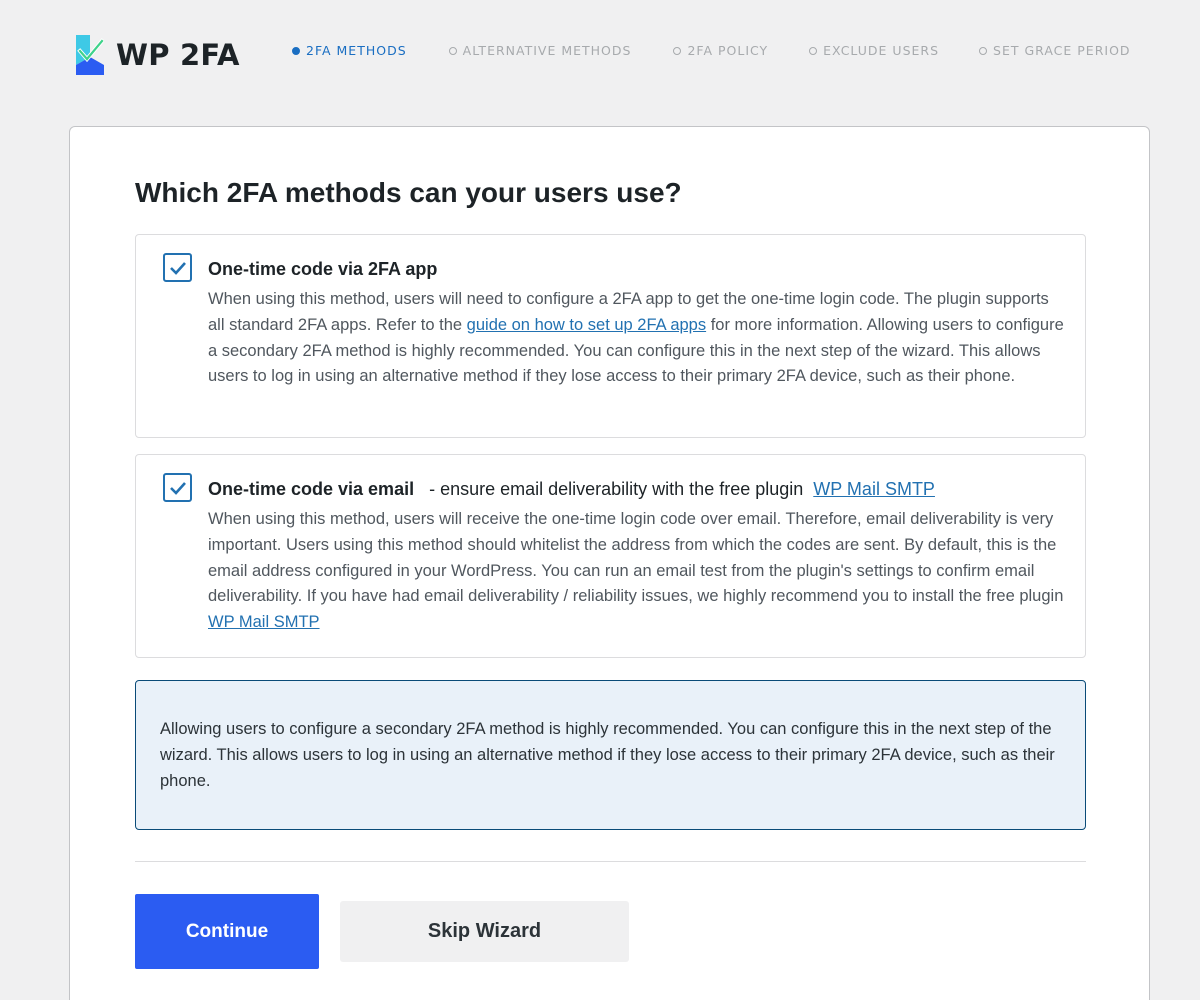 This screenshot has height=1000, width=1200. I want to click on guide-link: guide on how to set up 2FA apps, so click(586, 325).